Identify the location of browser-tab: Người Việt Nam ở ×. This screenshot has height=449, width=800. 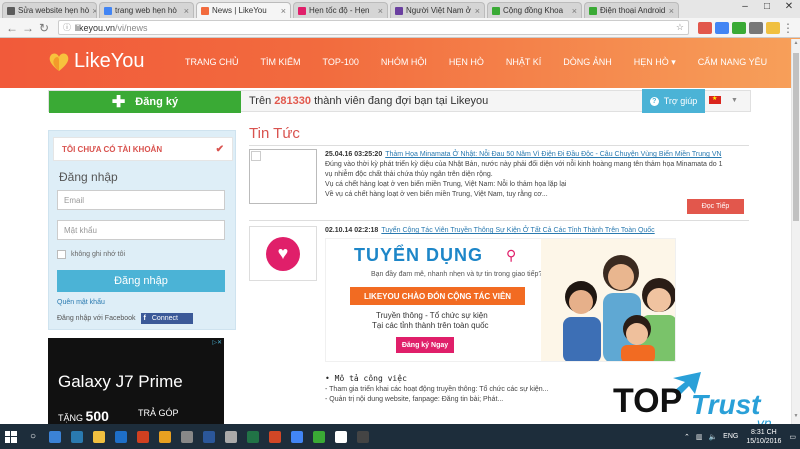
(437, 10).